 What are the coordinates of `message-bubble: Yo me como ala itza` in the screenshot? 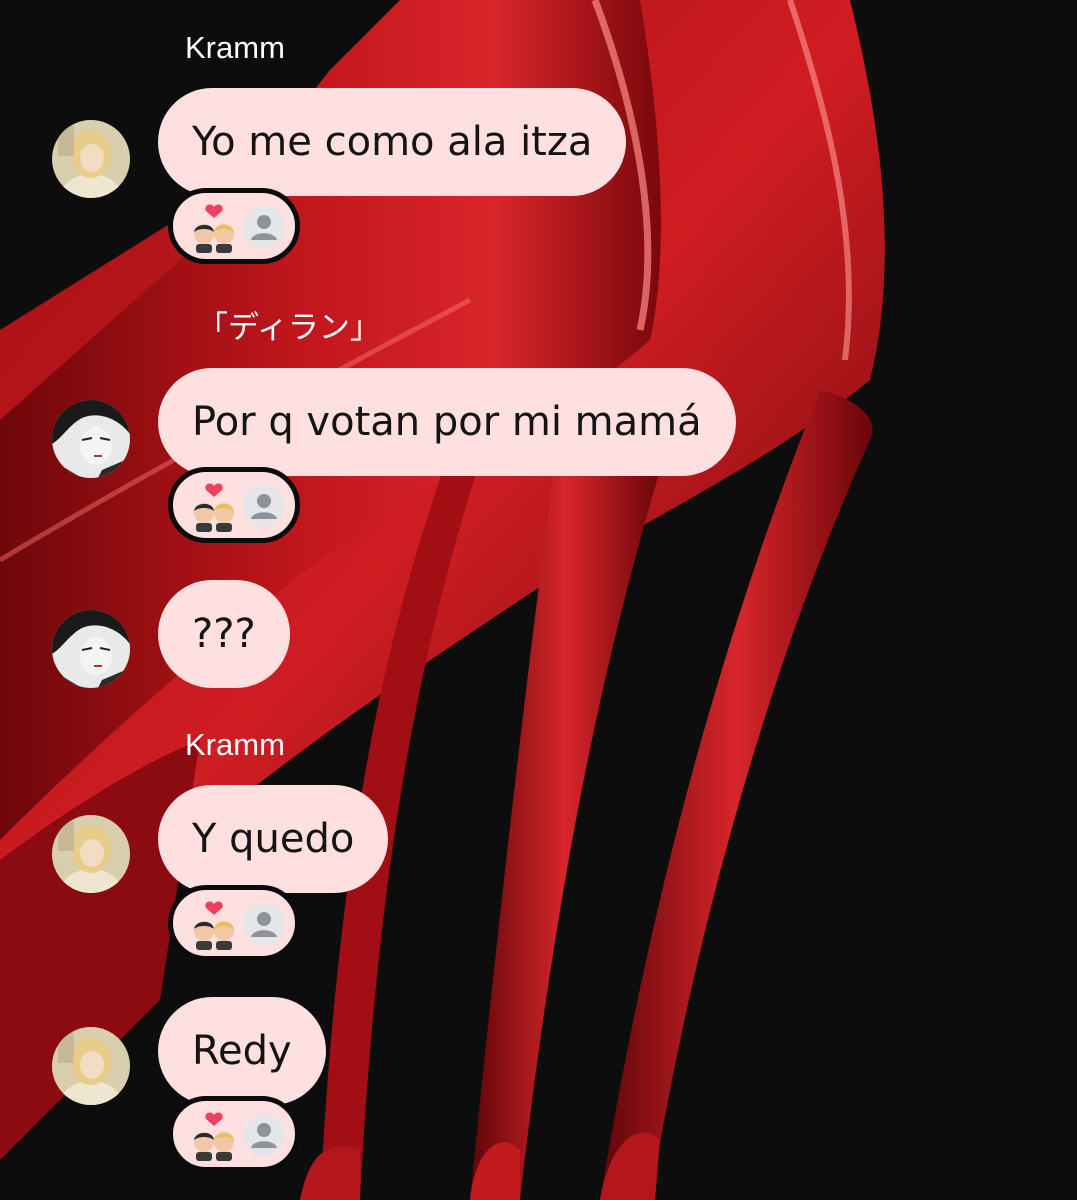 It's located at (392, 142).